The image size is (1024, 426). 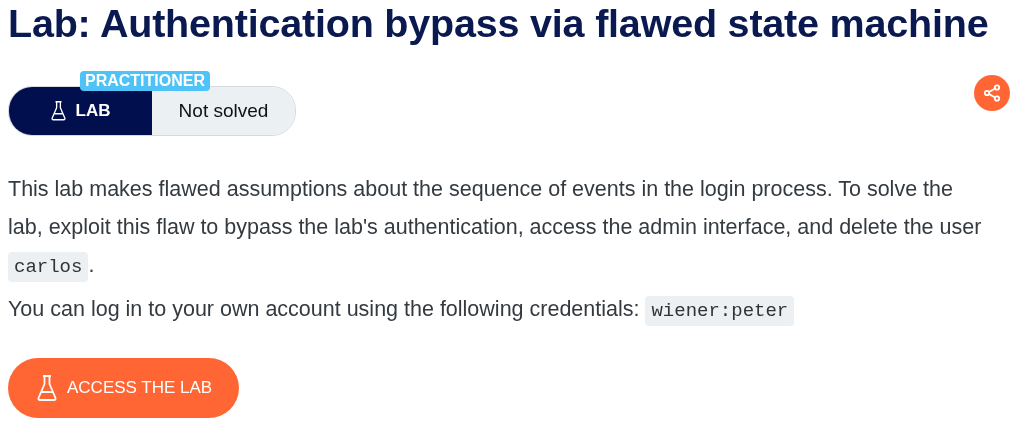 I want to click on share-icon, so click(x=992, y=93).